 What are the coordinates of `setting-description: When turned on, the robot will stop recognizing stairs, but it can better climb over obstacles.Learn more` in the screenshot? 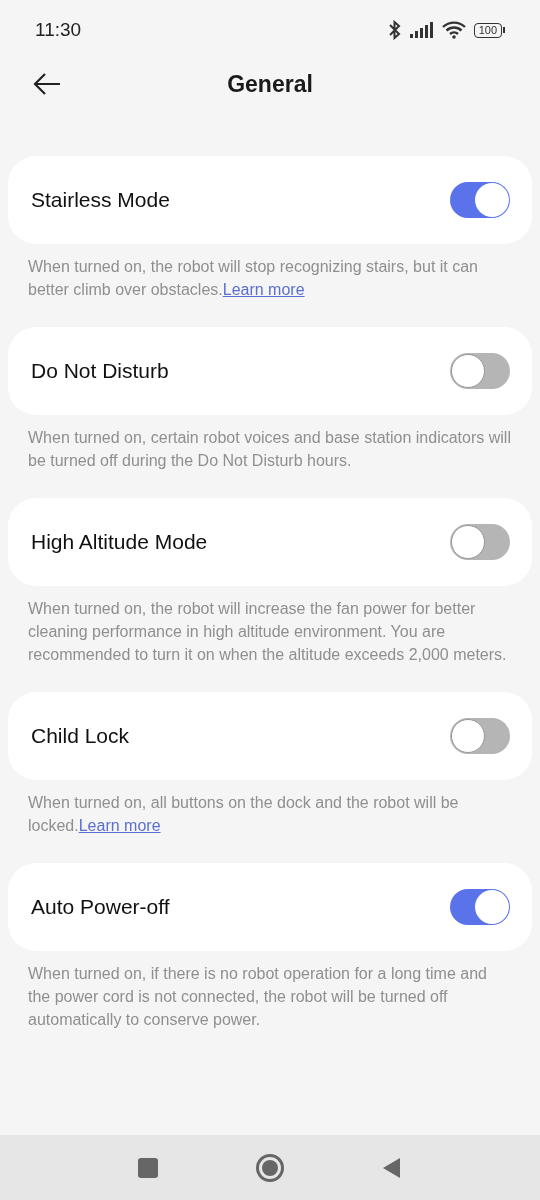 It's located at (253, 278).